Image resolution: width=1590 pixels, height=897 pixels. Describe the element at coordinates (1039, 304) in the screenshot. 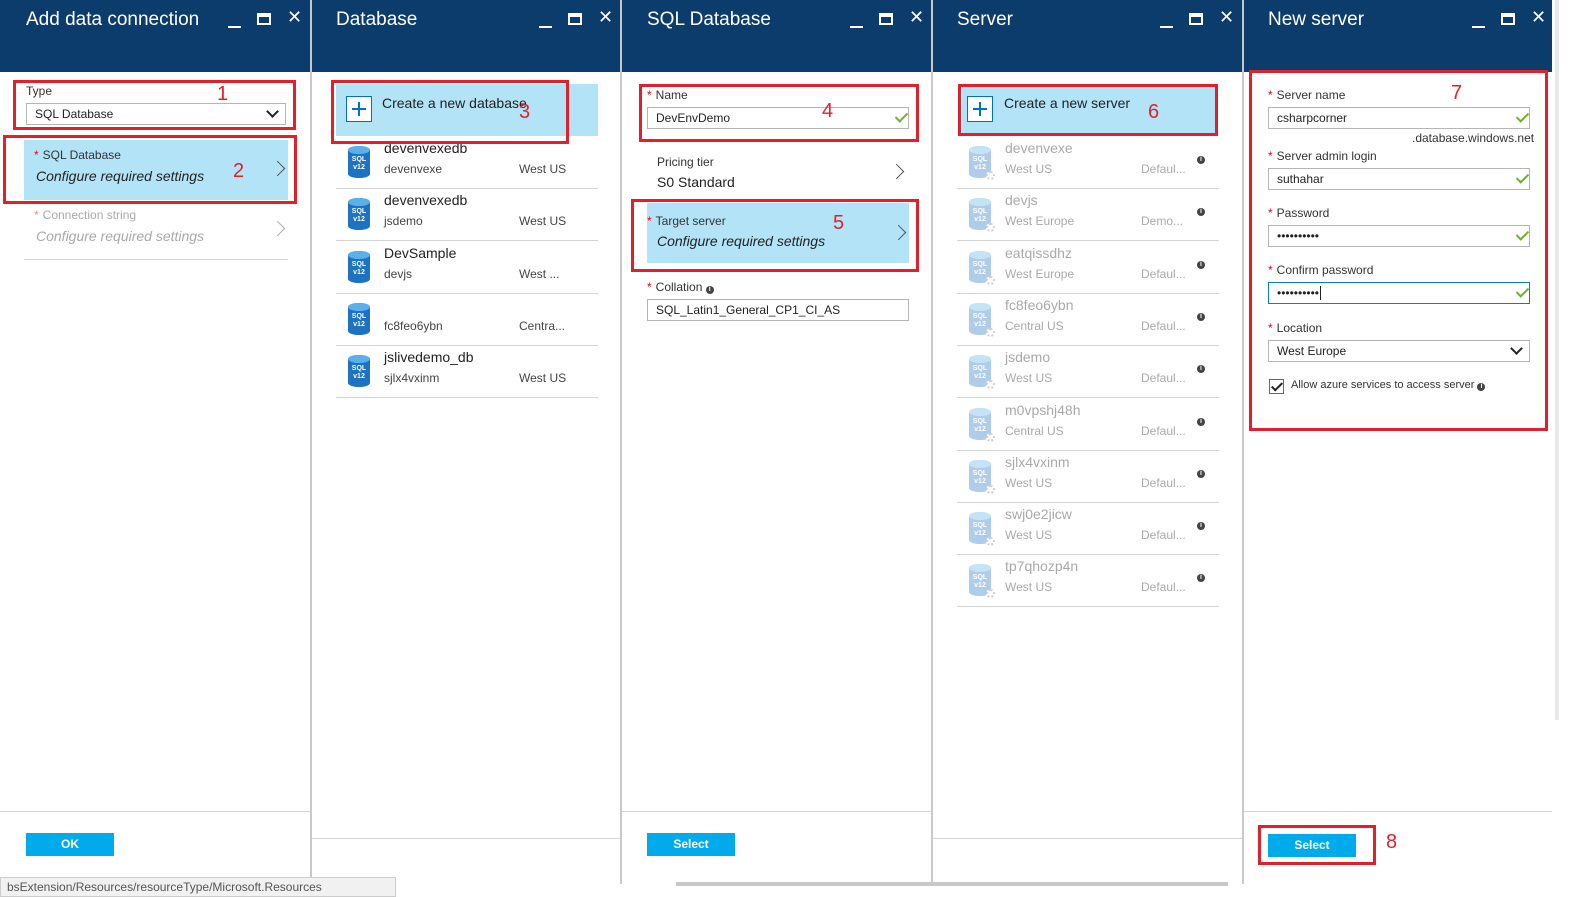

I see `server-name: fc8feo6ybn` at that location.